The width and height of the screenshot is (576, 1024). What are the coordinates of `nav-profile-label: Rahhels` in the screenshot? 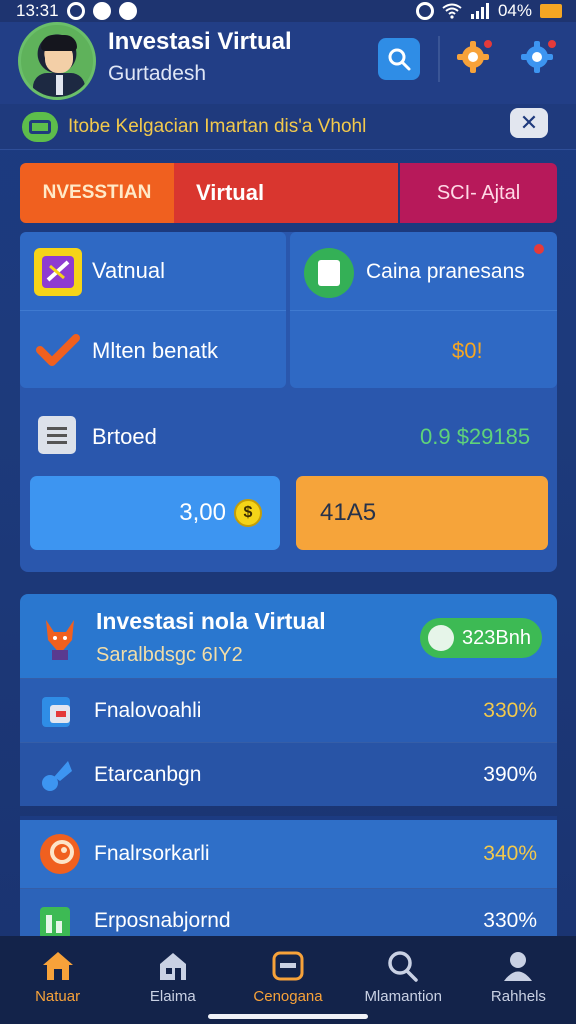 It's located at (518, 996).